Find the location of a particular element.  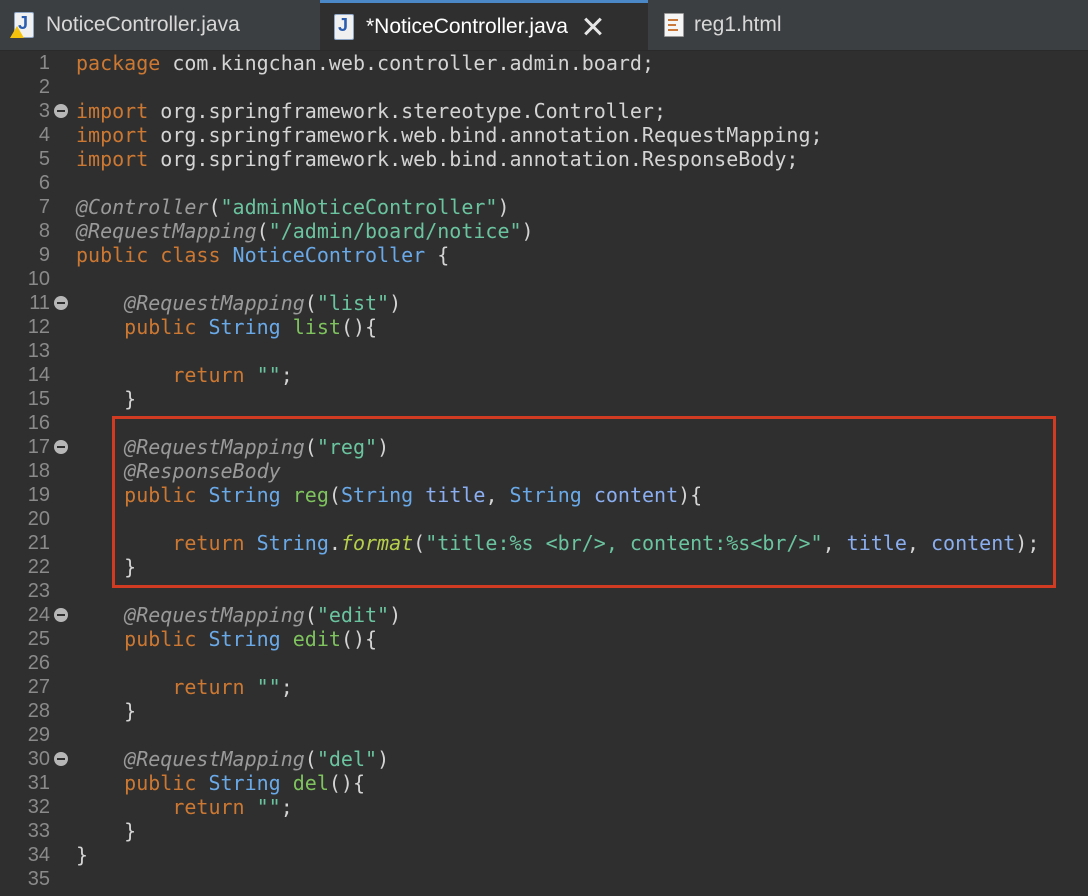

code-line: public String del(){ is located at coordinates (220, 783).